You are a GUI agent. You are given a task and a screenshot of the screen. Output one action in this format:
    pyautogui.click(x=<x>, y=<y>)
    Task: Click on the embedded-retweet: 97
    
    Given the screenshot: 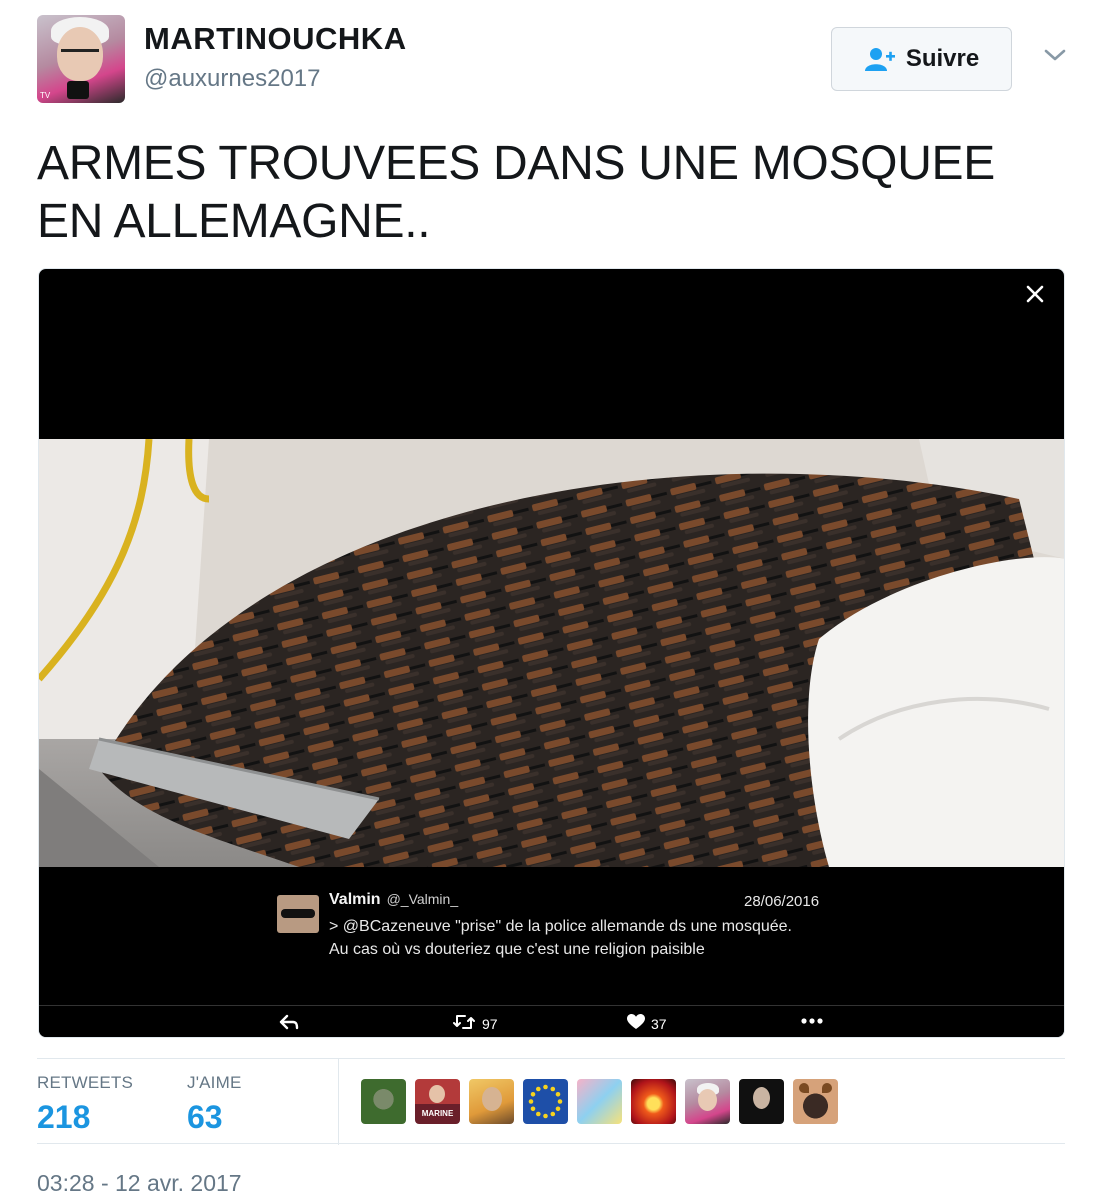 What is the action you would take?
    pyautogui.click(x=475, y=1023)
    